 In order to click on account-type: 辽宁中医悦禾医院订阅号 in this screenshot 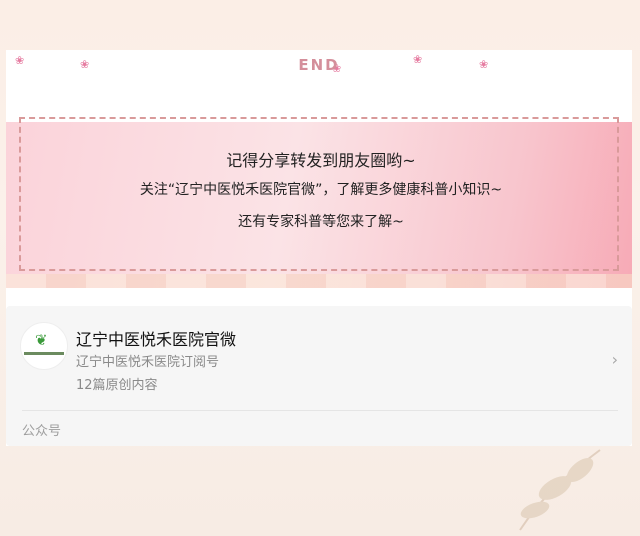, I will do `click(148, 362)`.